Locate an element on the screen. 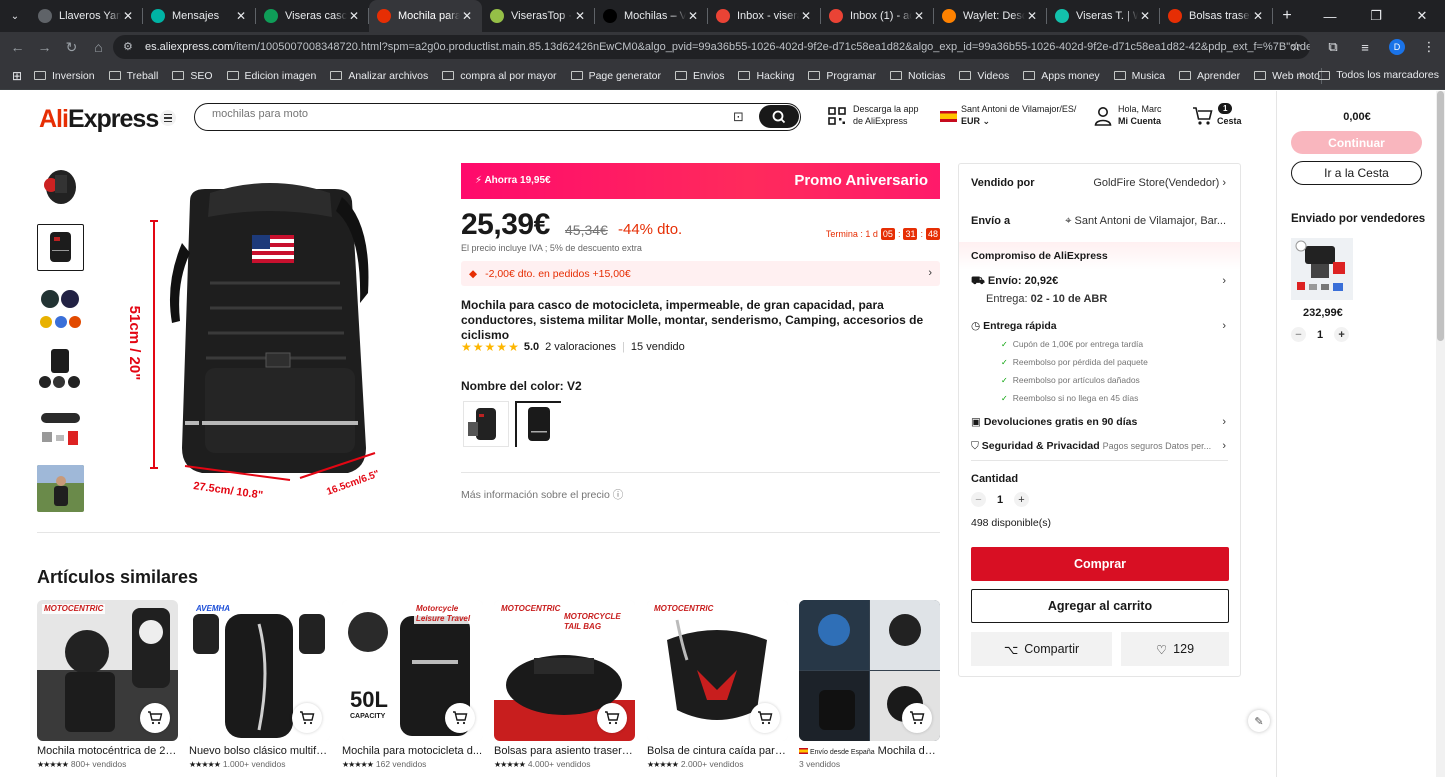  bookmark-folder: Analizar archivos is located at coordinates (379, 76).